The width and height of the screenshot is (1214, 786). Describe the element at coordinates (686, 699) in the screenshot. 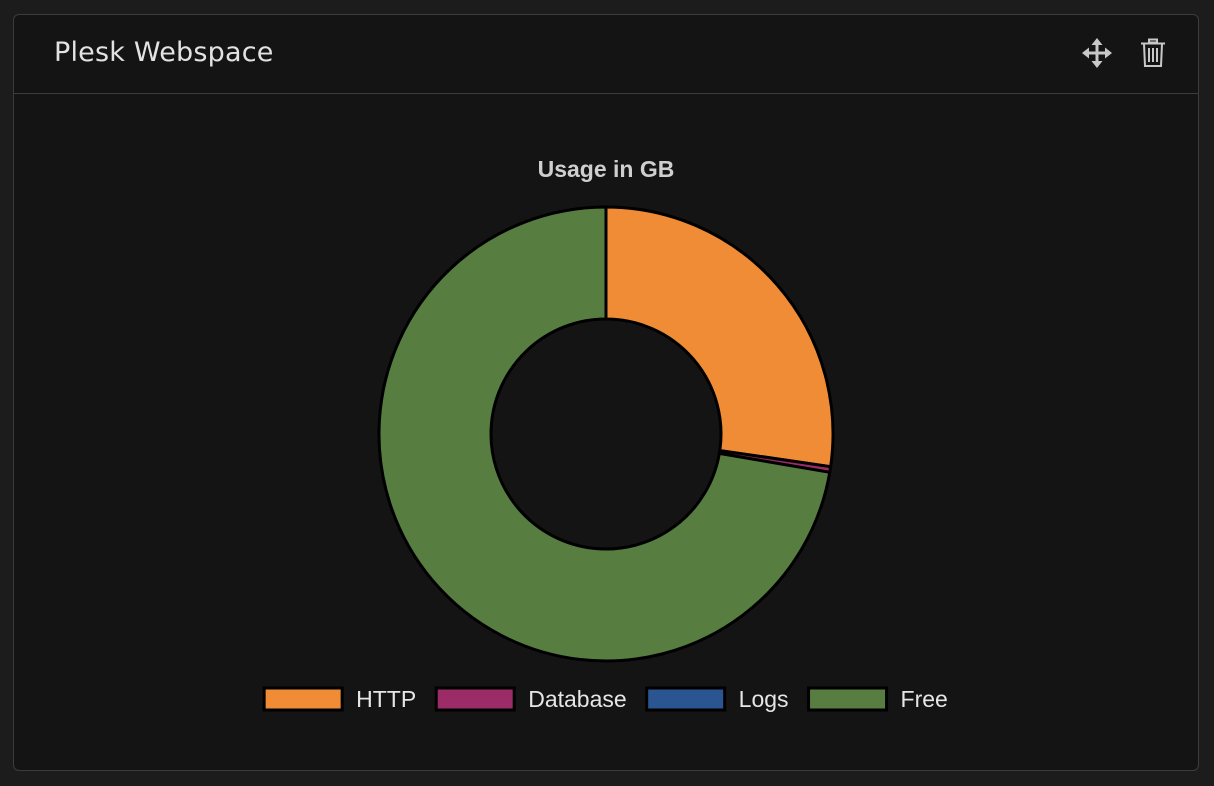

I see `legend-swatch-logs` at that location.